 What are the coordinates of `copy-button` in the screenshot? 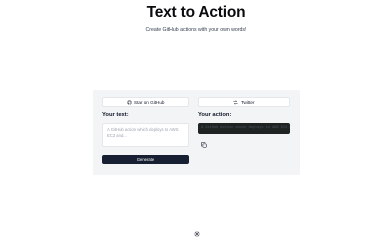 It's located at (203, 144).